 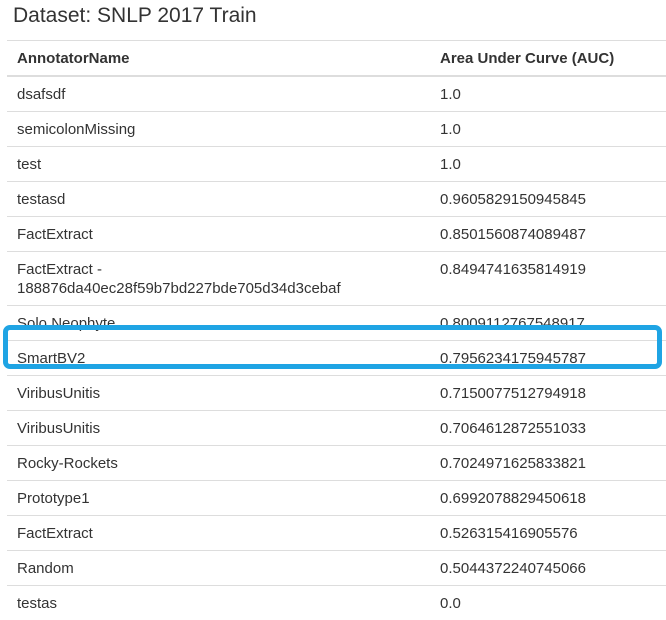 What do you see at coordinates (218, 498) in the screenshot?
I see `annotator-name-cell: Prototype1` at bounding box center [218, 498].